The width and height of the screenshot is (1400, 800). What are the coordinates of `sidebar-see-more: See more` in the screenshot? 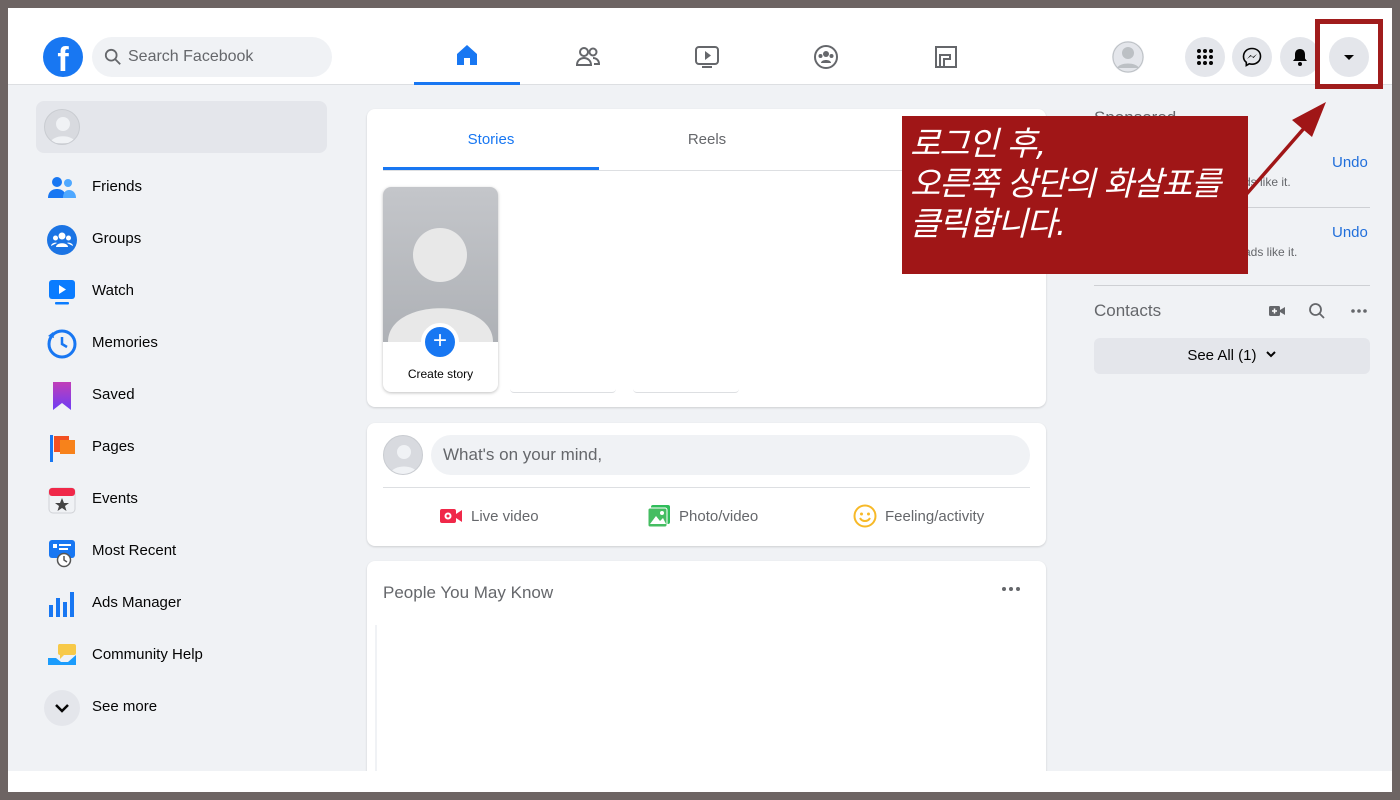 It's located at (181, 708).